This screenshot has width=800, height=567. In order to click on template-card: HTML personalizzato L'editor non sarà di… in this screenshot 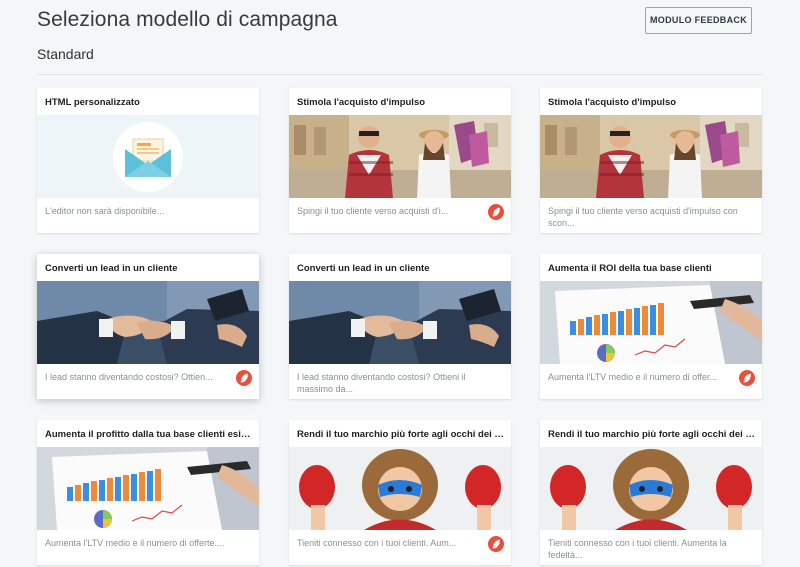, I will do `click(148, 160)`.